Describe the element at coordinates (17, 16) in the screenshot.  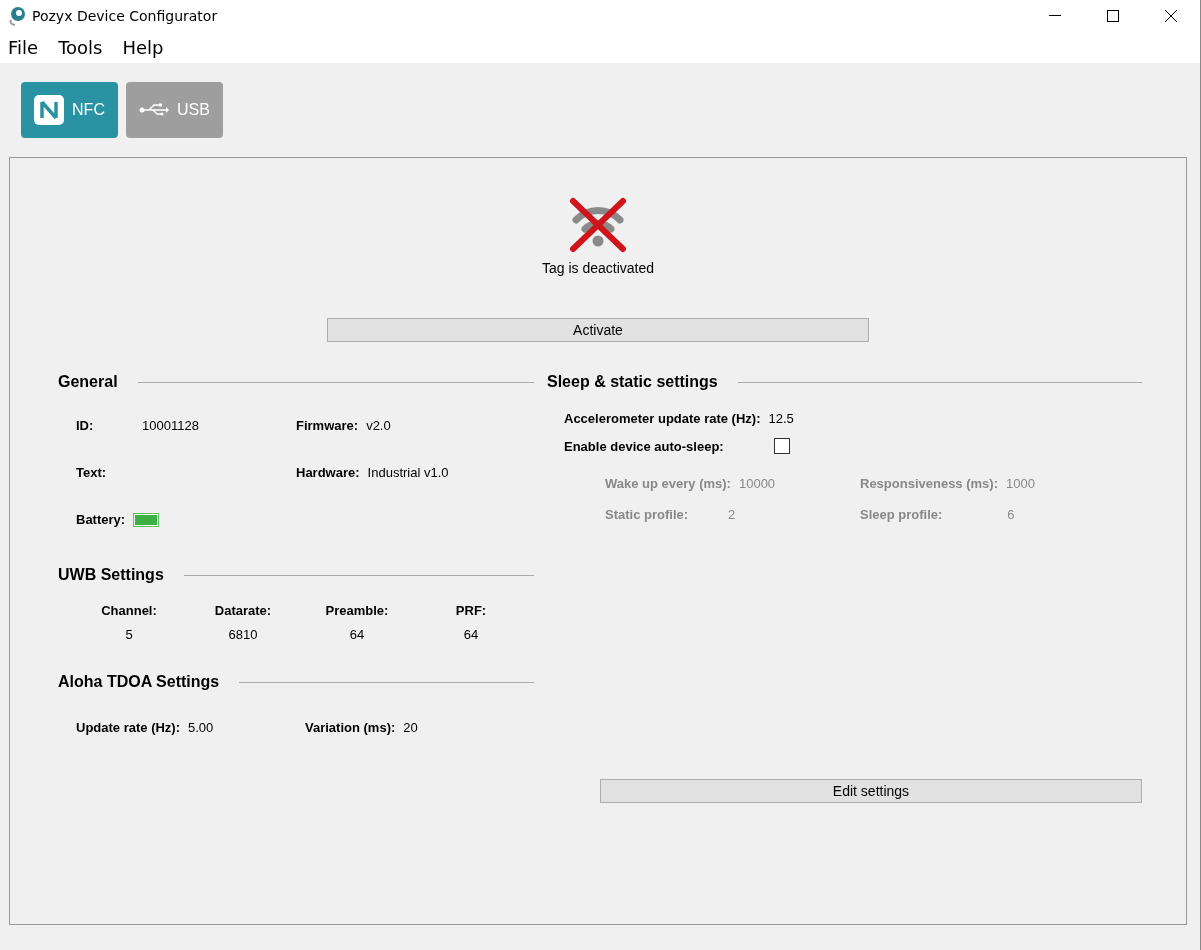
I see `app-logo-icon` at that location.